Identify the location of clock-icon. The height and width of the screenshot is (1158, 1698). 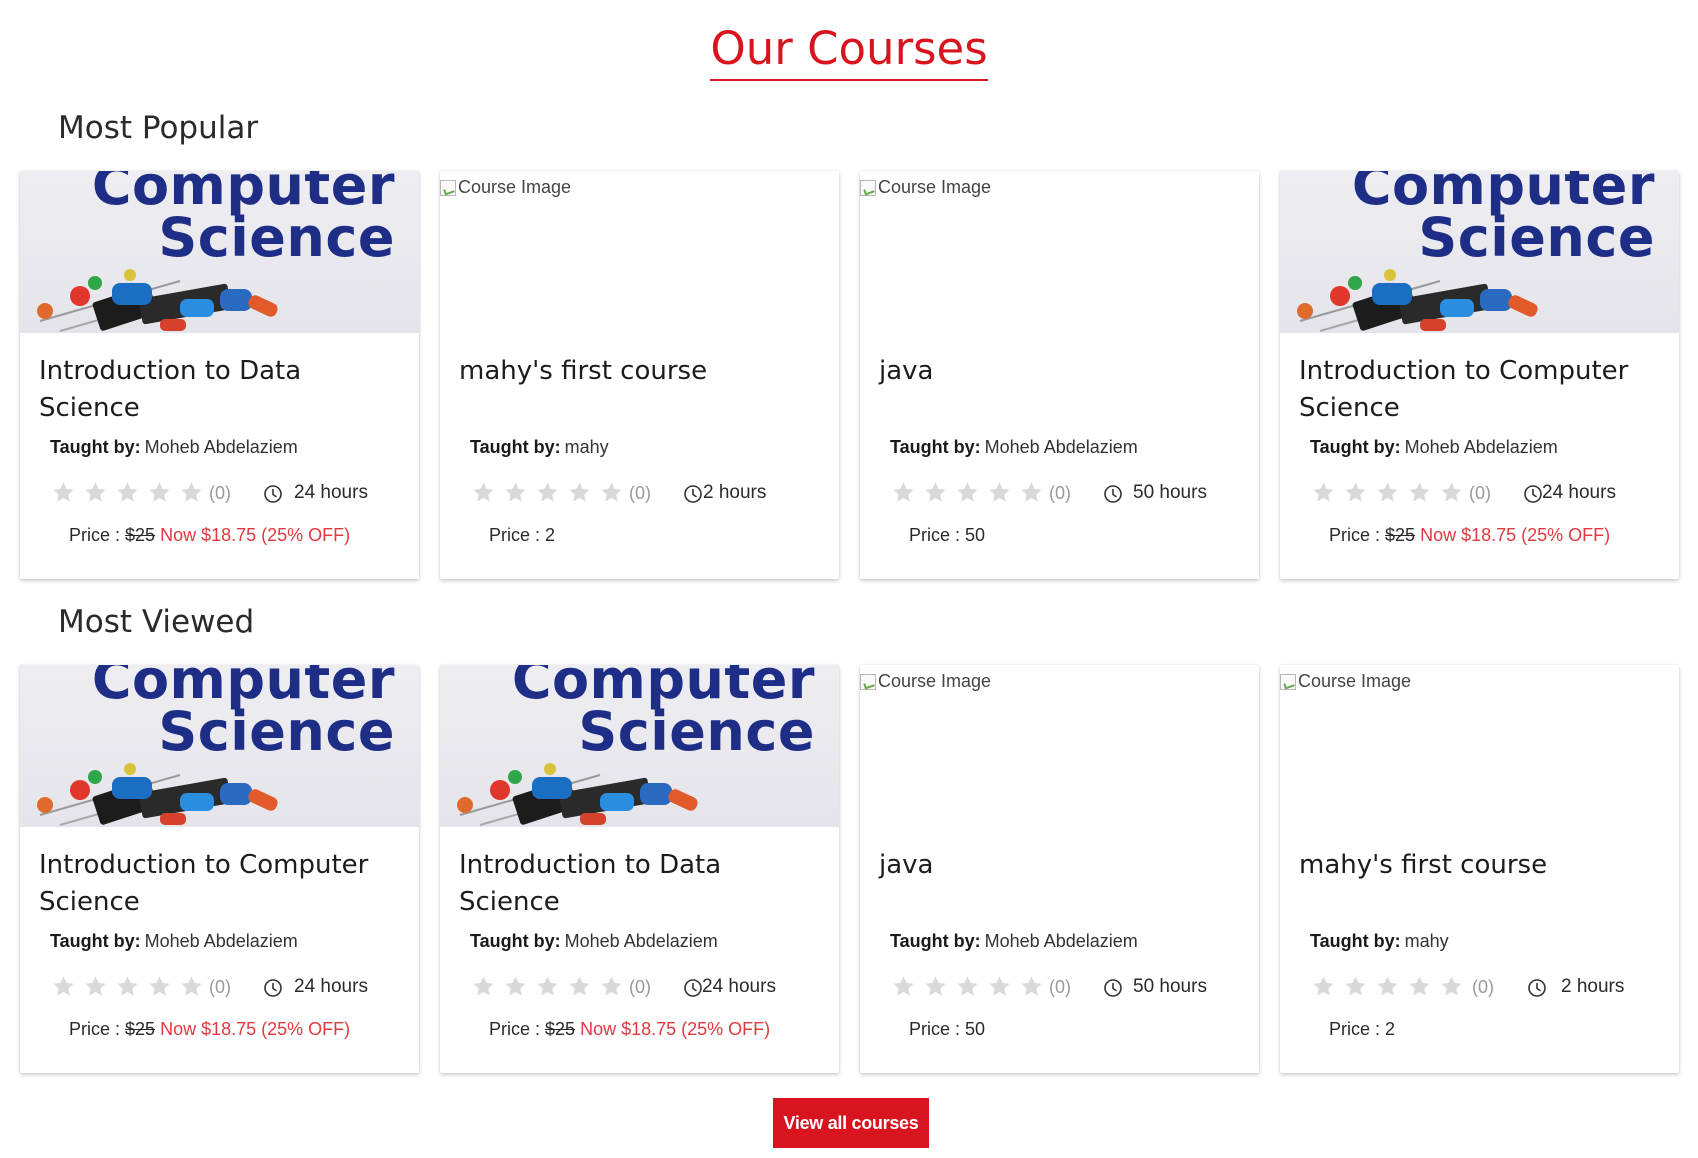
(1113, 988).